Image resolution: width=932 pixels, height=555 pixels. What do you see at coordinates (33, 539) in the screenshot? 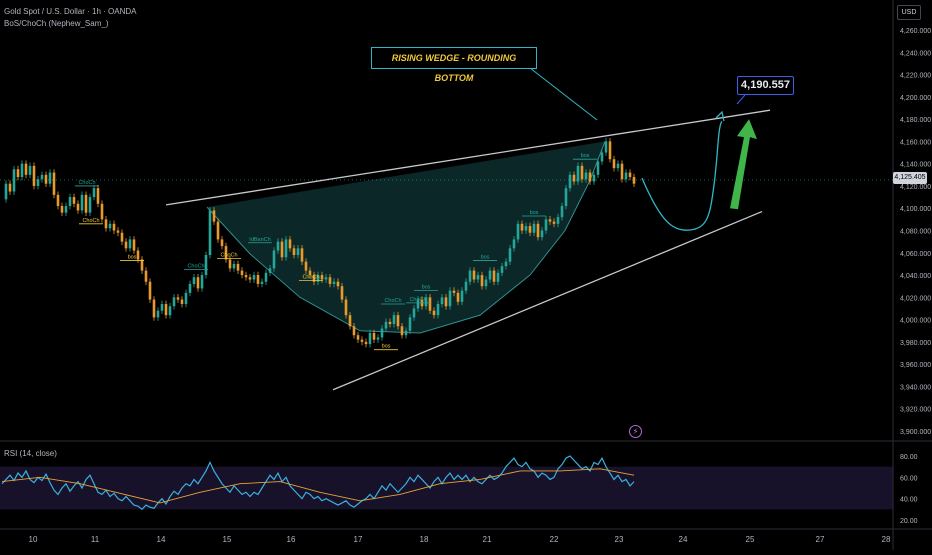
I see `time-tick-label: 10` at bounding box center [33, 539].